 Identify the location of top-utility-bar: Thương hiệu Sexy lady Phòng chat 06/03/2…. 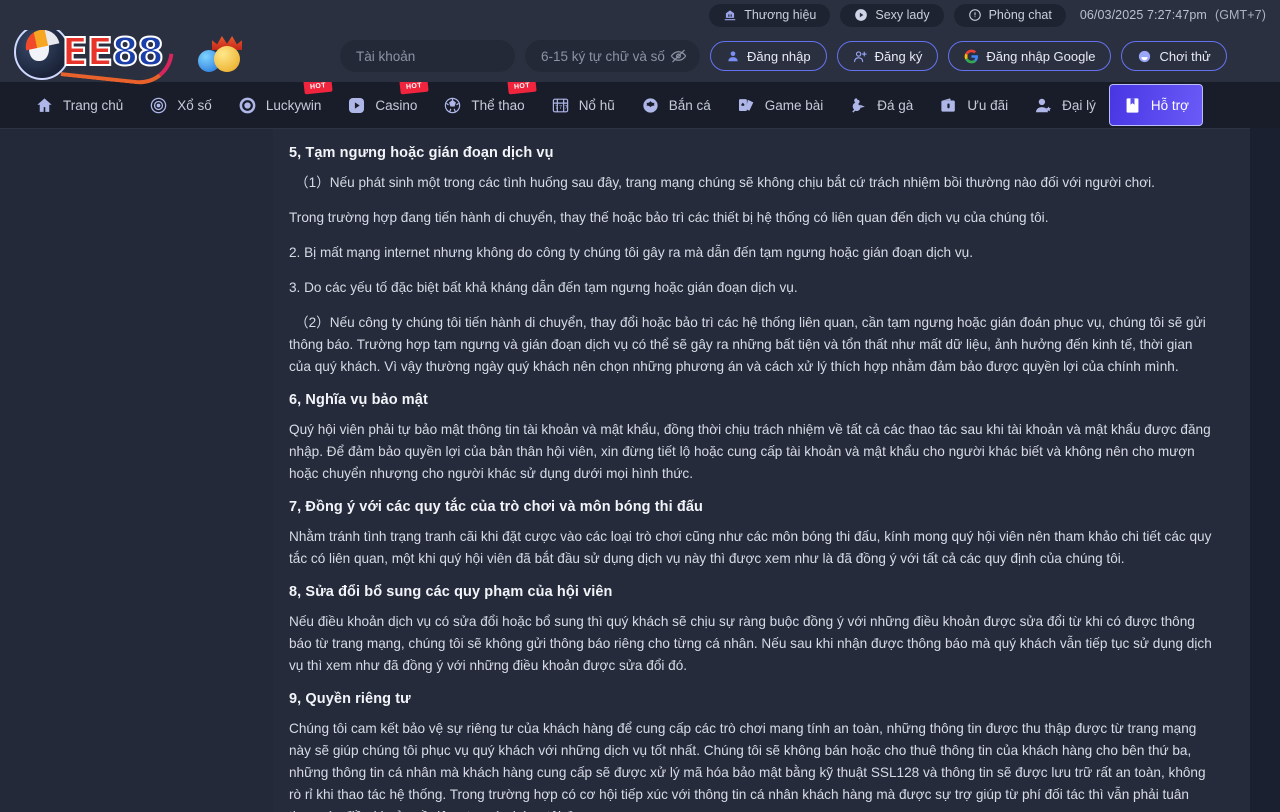
(640, 15).